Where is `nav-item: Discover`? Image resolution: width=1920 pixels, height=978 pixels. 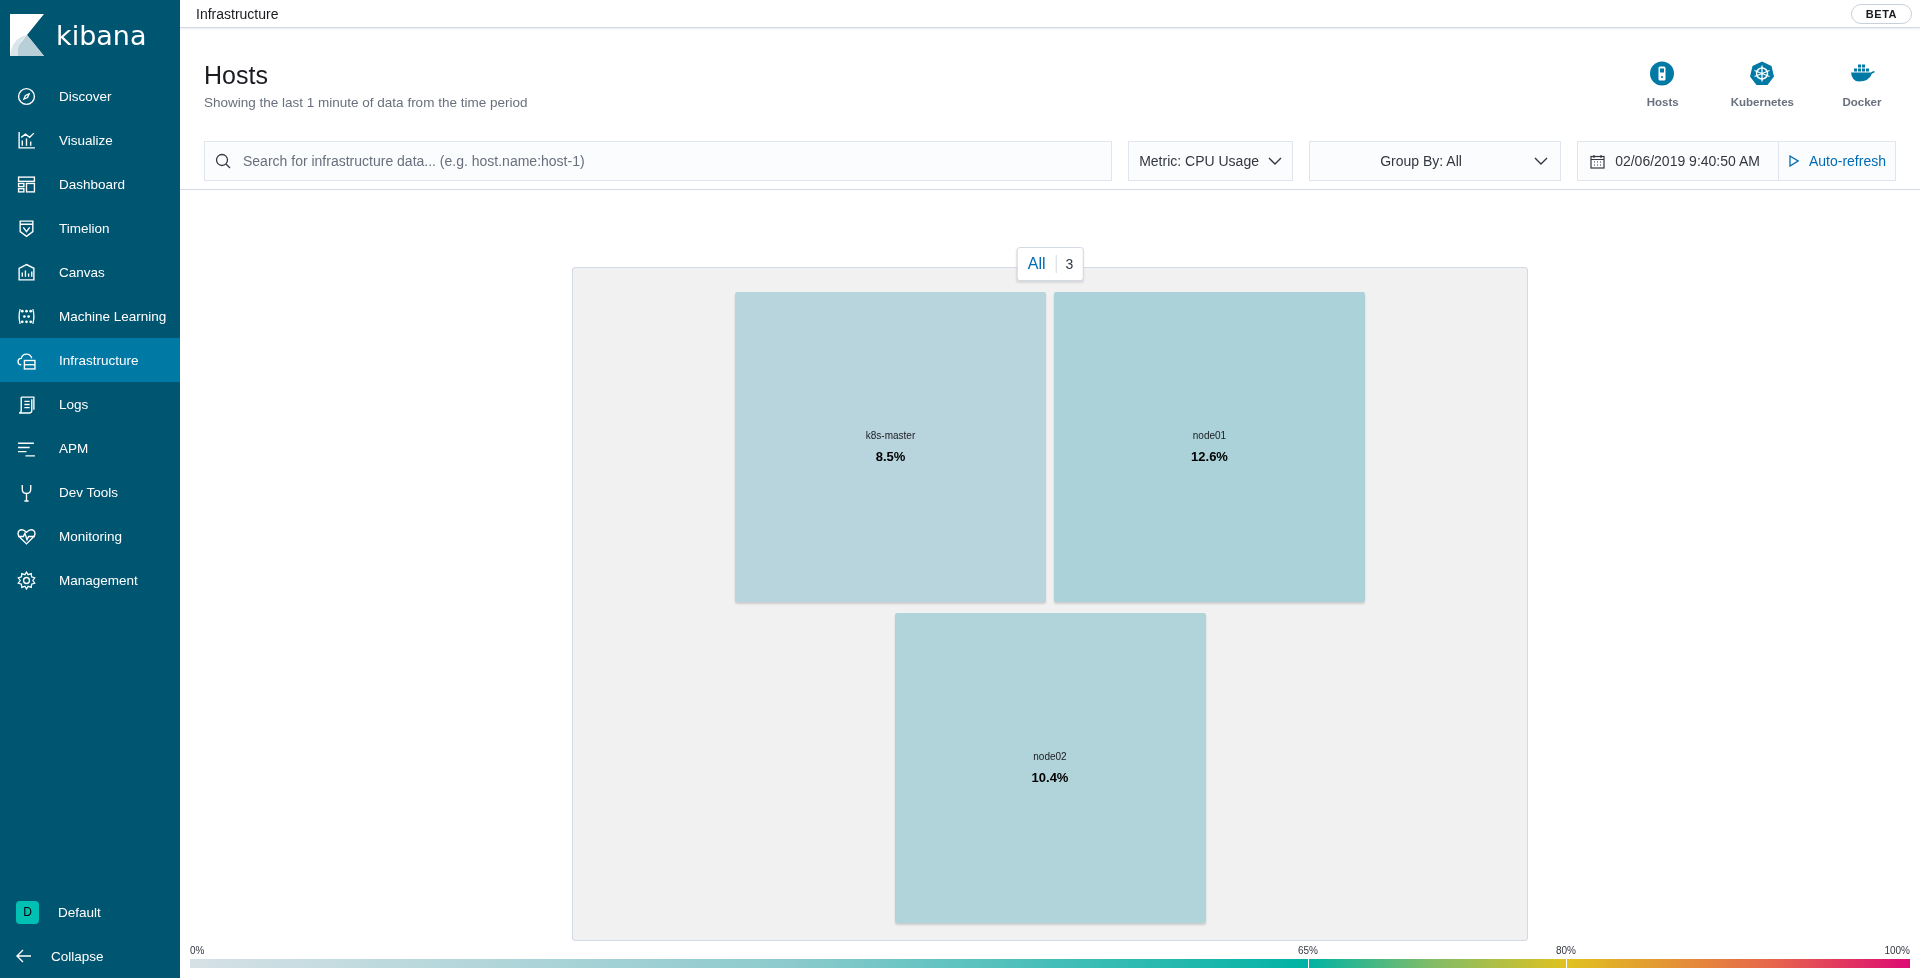
nav-item: Discover is located at coordinates (90, 96).